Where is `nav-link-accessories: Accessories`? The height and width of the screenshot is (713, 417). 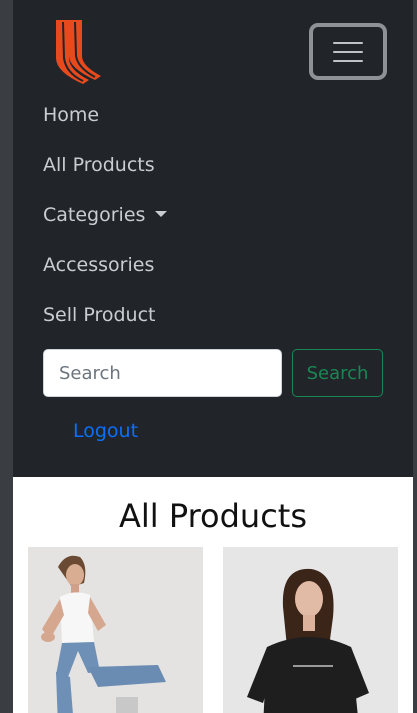
nav-link-accessories: Accessories is located at coordinates (105, 265).